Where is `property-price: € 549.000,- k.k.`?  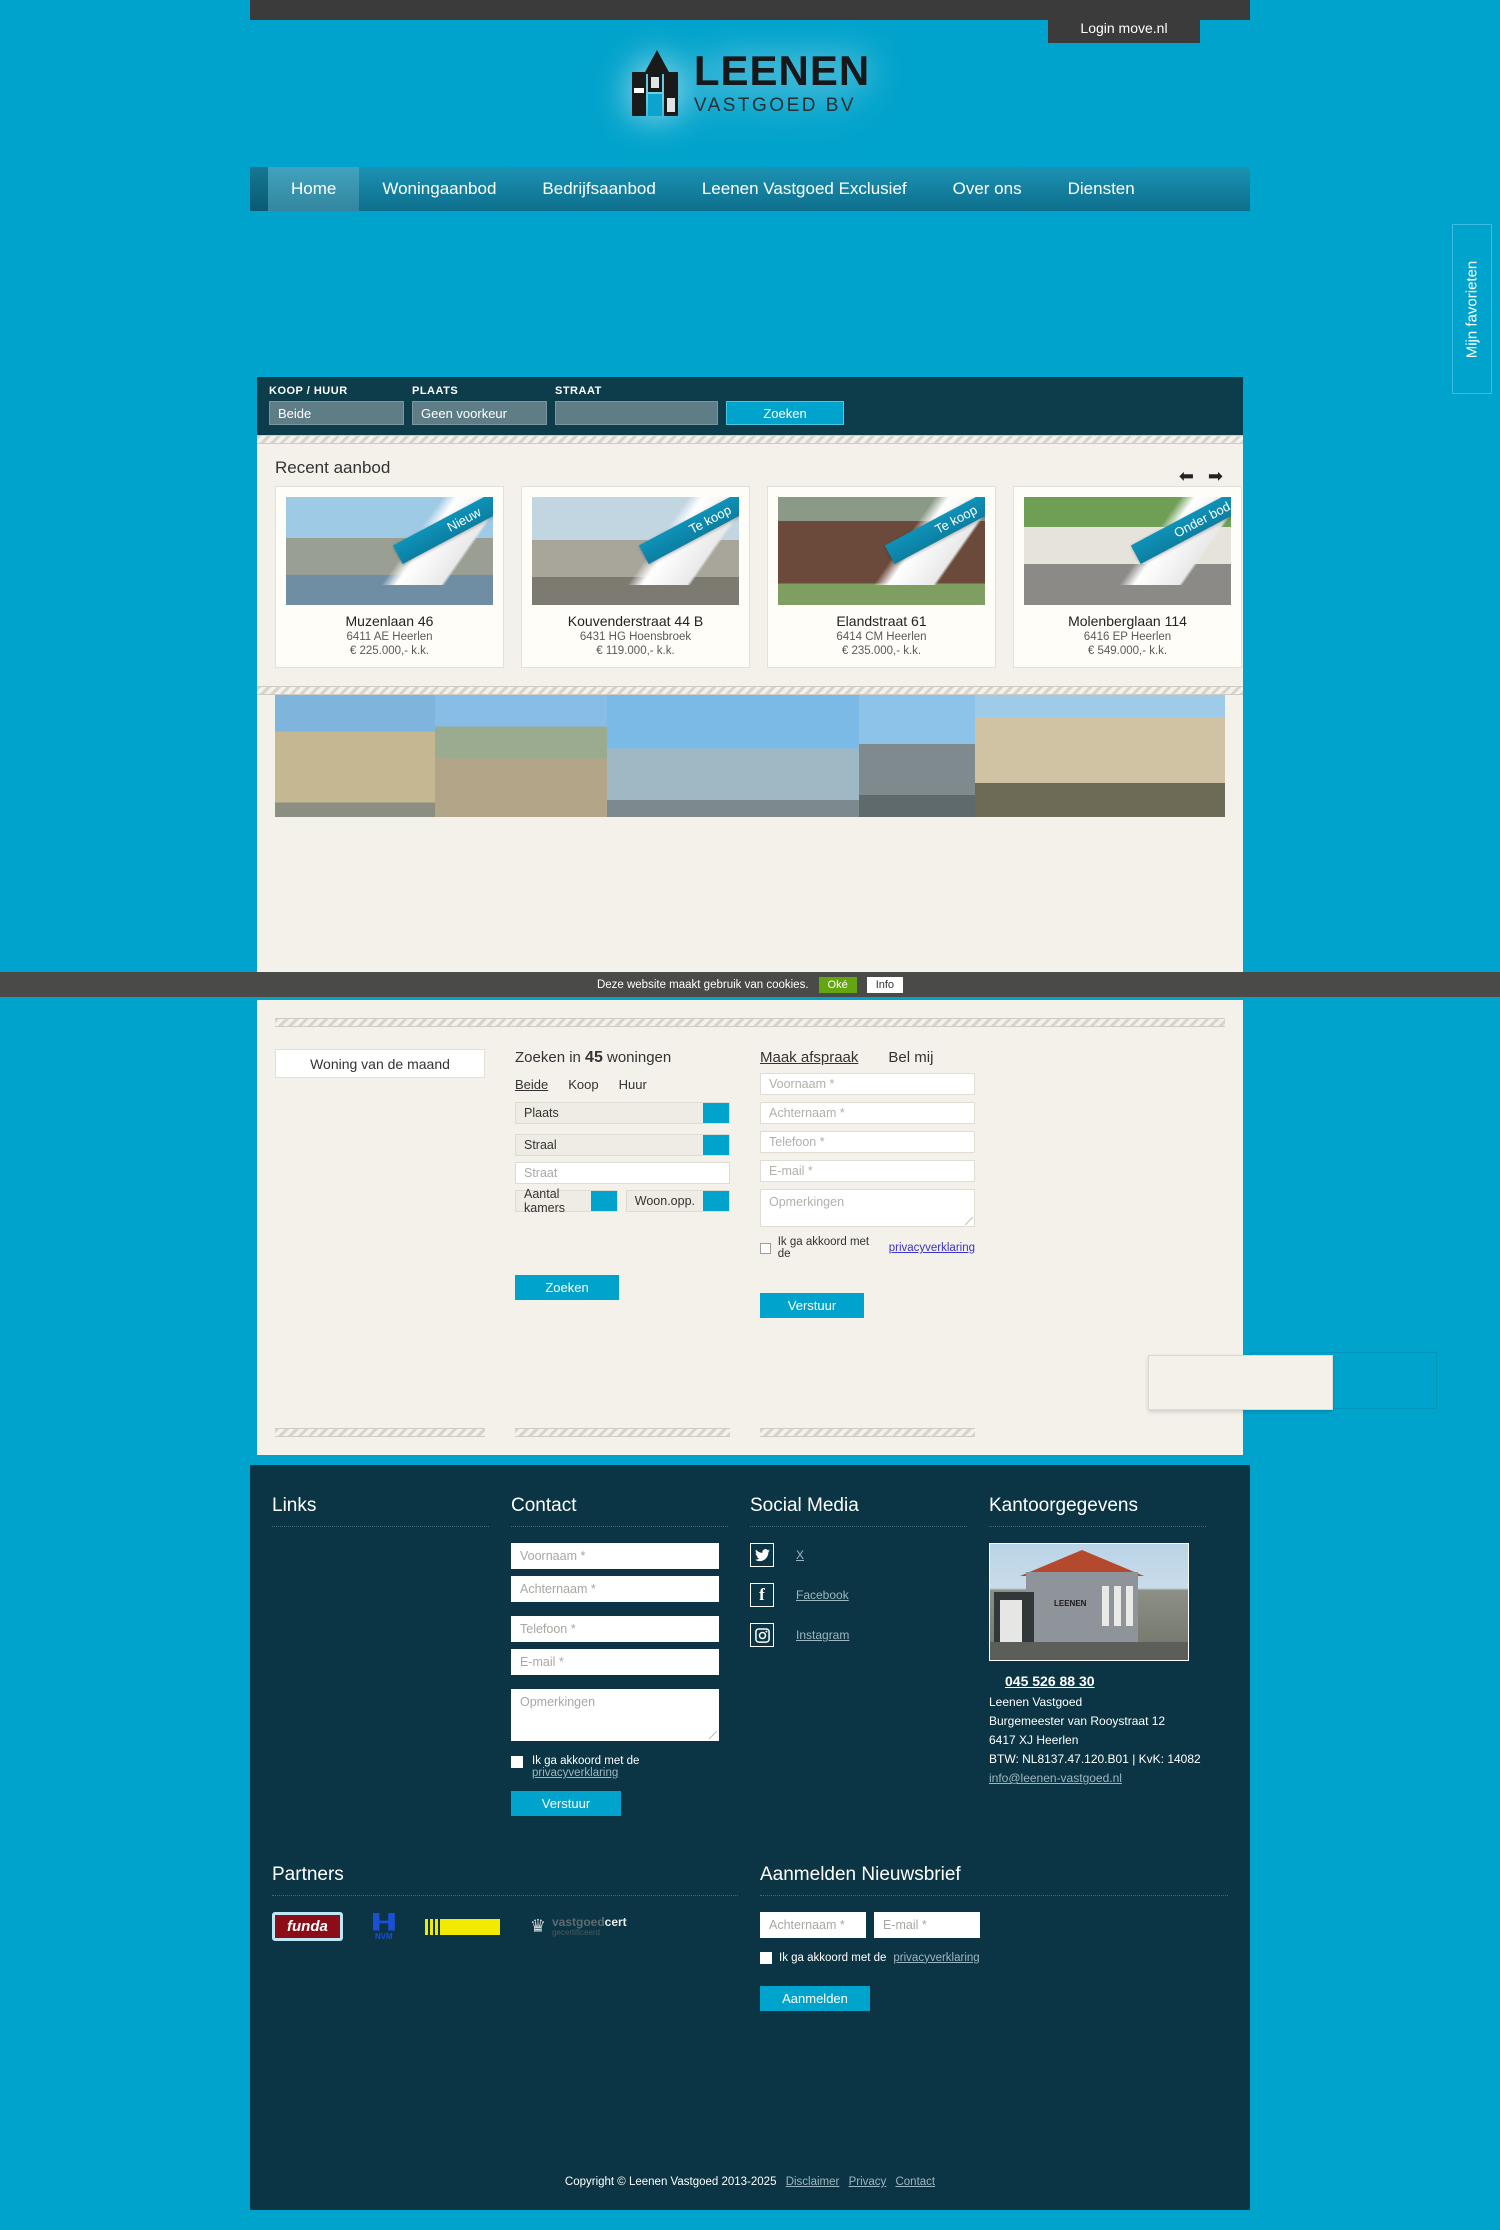 property-price: € 549.000,- k.k. is located at coordinates (1127, 651).